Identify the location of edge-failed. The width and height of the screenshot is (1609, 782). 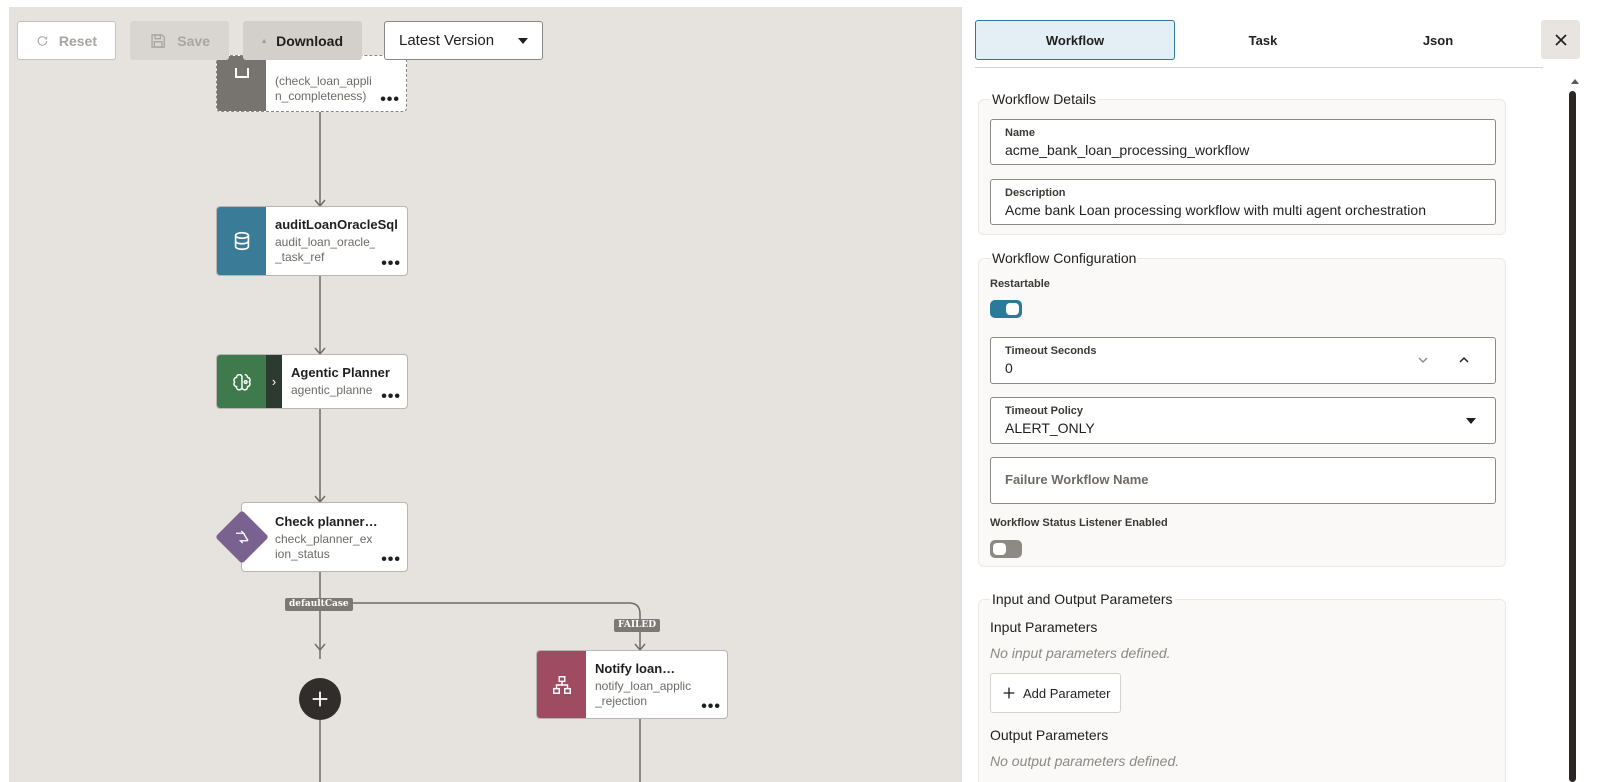
(480, 625).